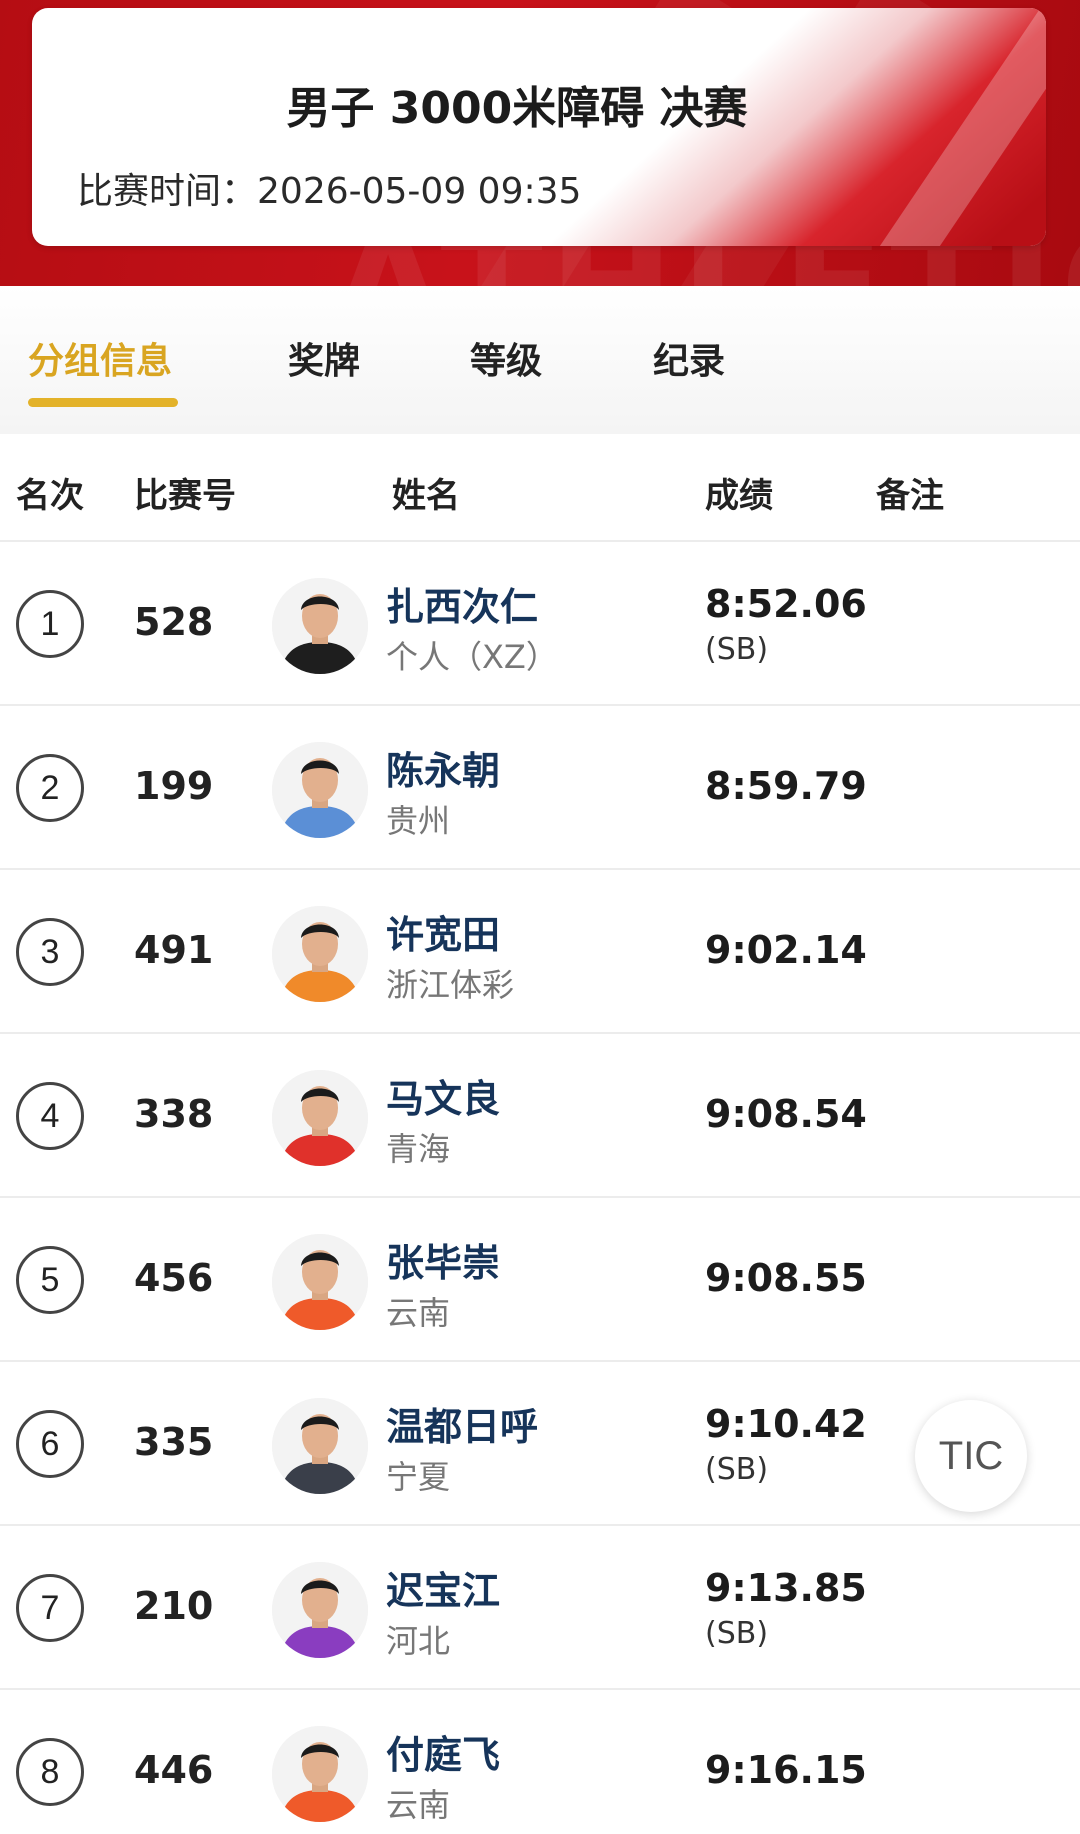  Describe the element at coordinates (174, 1770) in the screenshot. I see `bib-number: 446` at that location.